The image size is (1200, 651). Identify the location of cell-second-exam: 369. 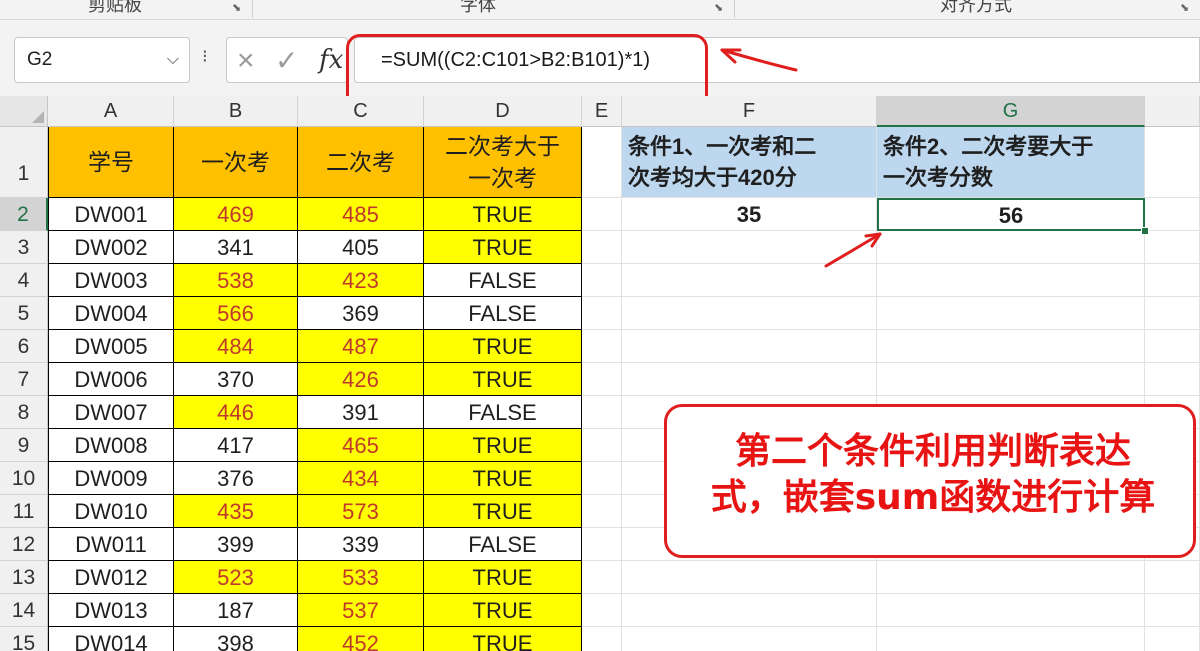
(361, 313).